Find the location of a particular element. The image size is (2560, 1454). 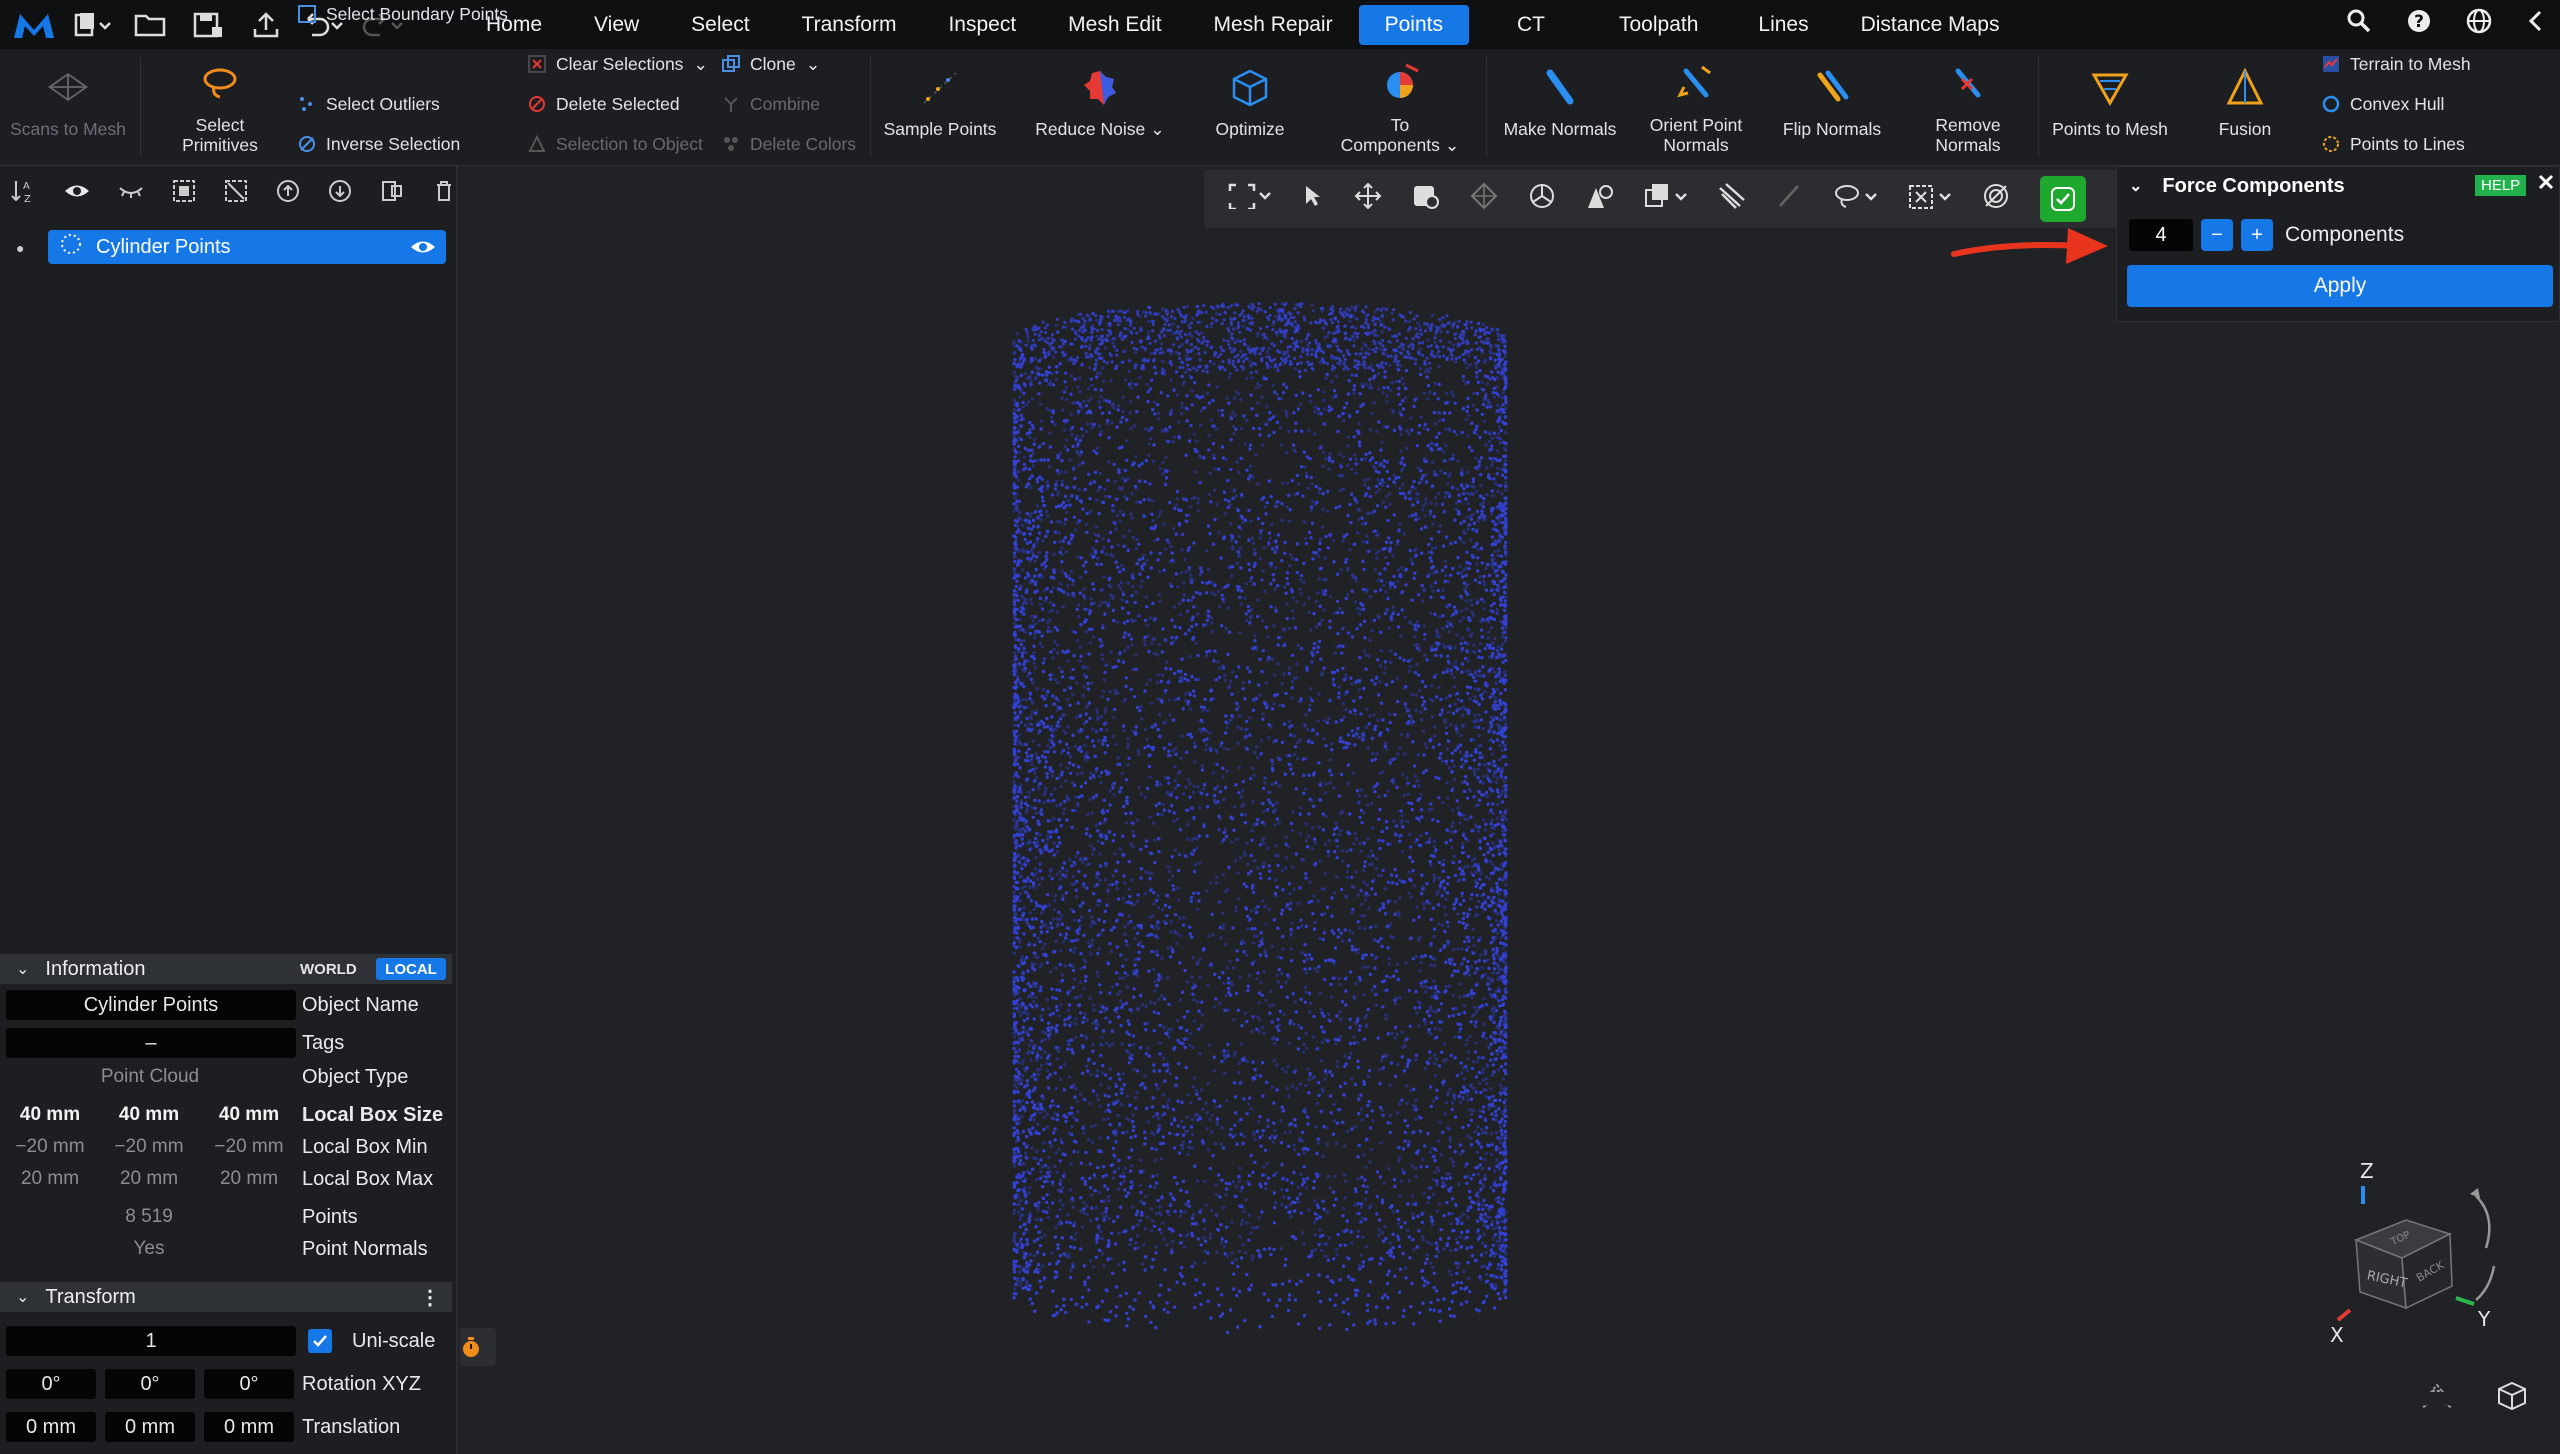

remove-normals-button: Remove Normals is located at coordinates (1968, 104).